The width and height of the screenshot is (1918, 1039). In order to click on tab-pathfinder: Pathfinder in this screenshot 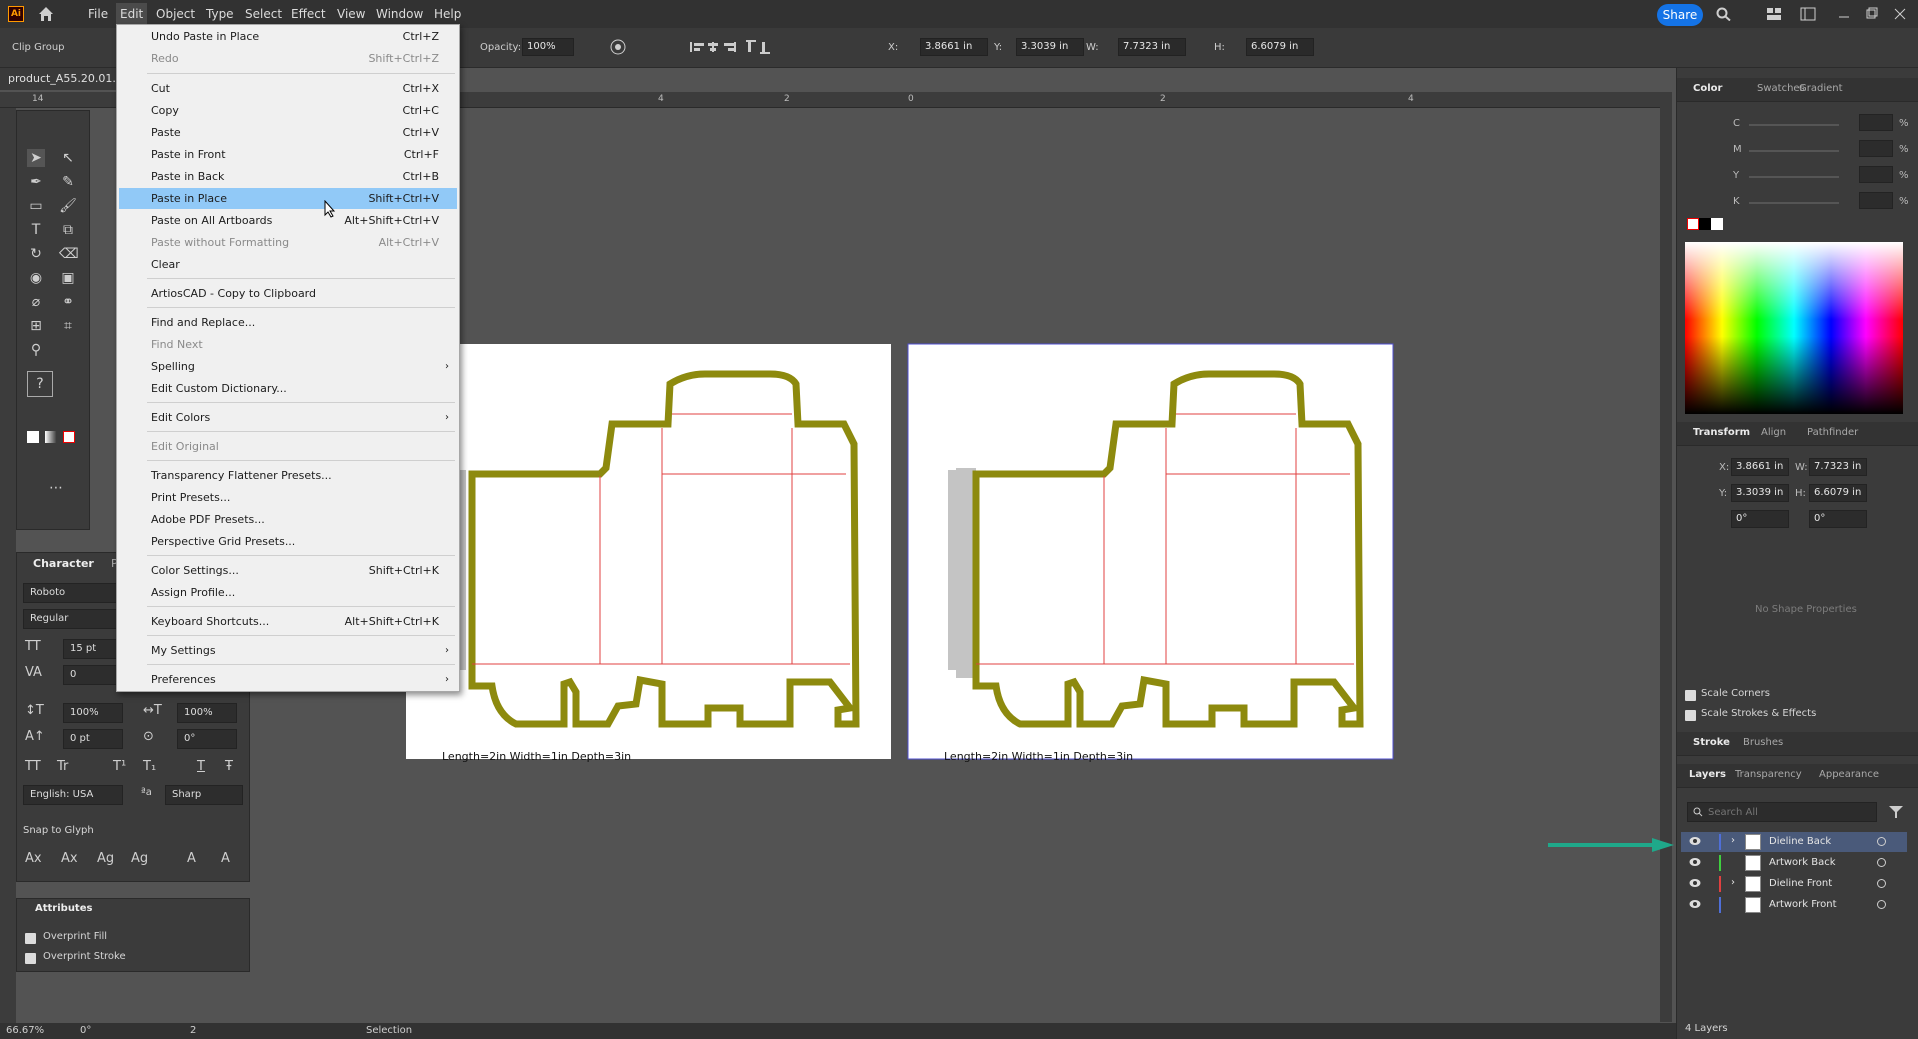, I will do `click(1832, 432)`.